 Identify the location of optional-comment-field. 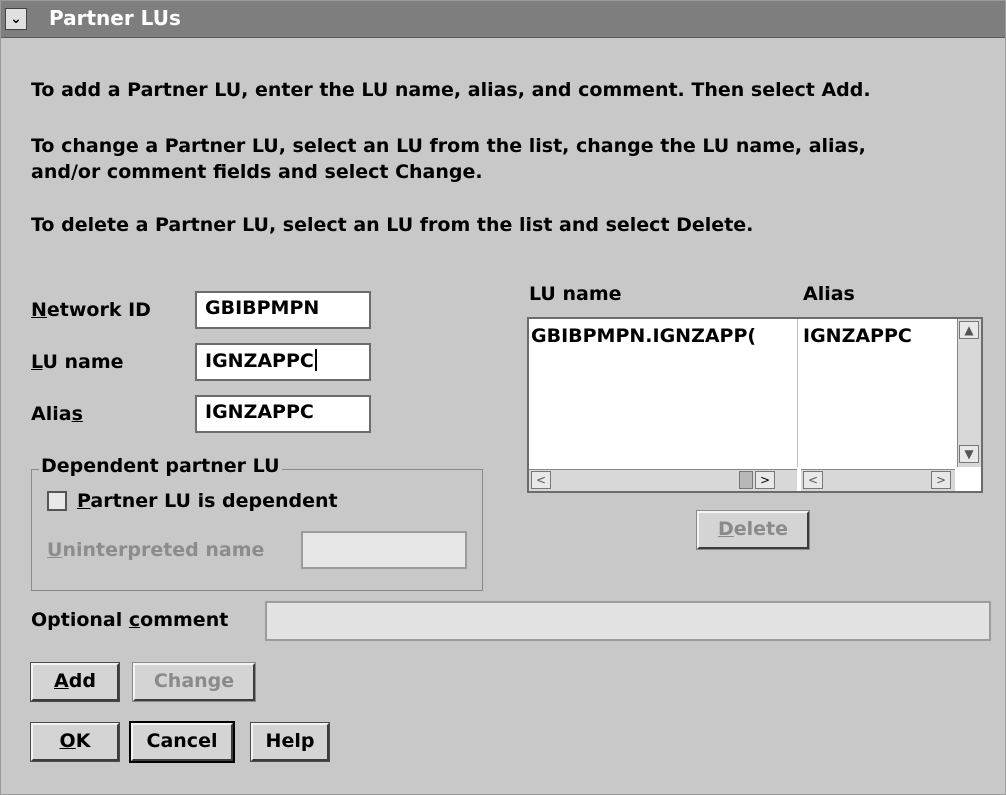
(628, 621).